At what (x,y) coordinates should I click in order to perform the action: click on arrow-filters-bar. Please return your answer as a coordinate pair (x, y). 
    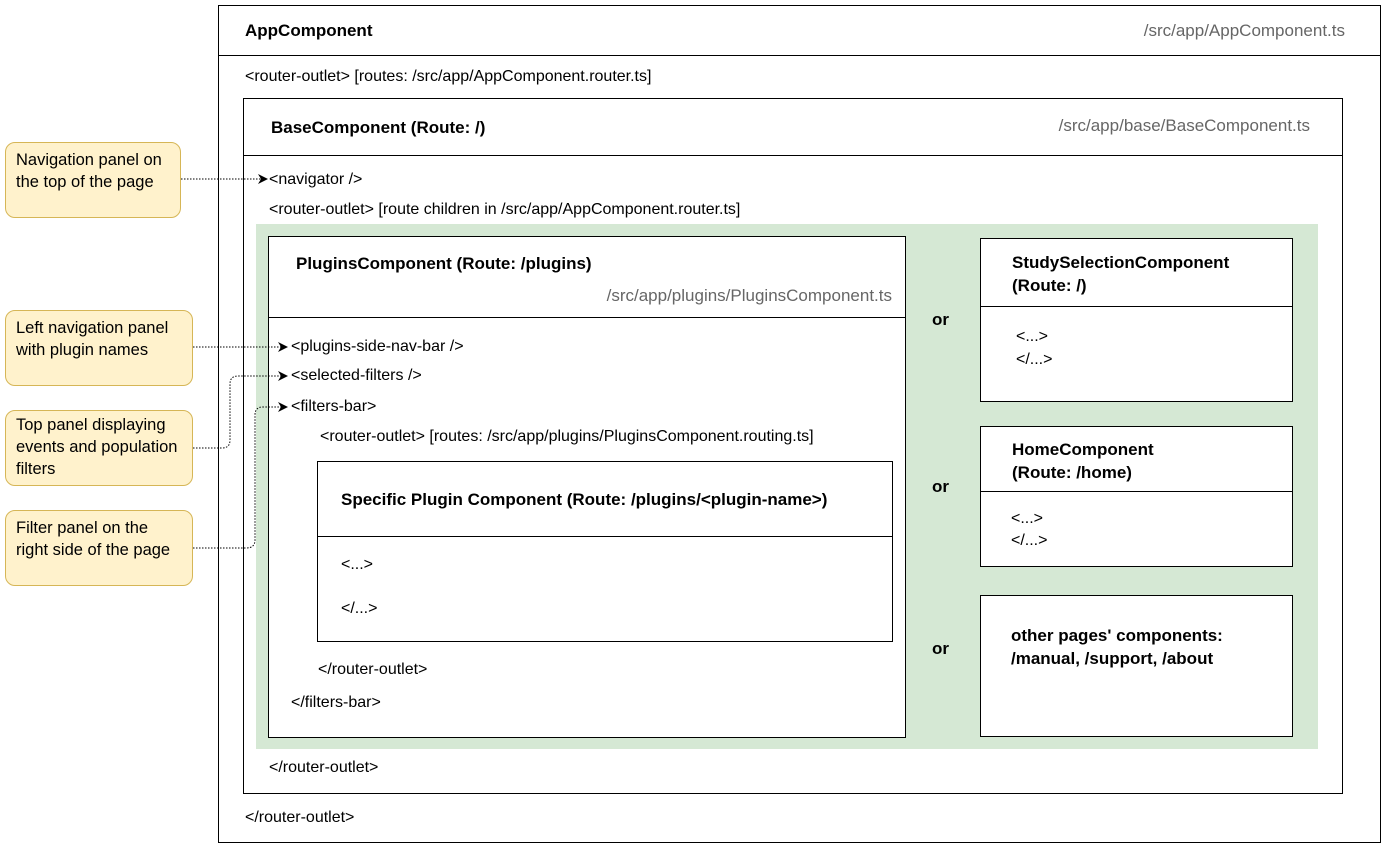
    Looking at the image, I should click on (240, 475).